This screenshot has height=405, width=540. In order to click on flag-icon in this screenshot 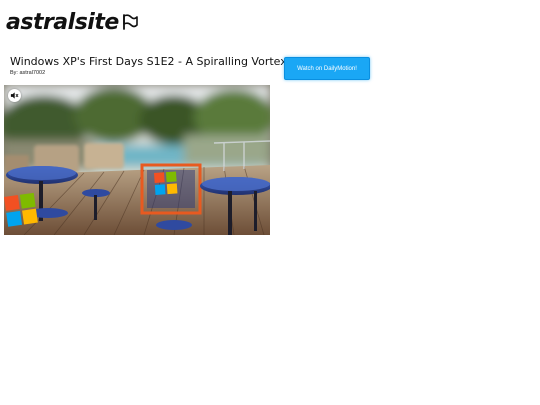, I will do `click(130, 22)`.